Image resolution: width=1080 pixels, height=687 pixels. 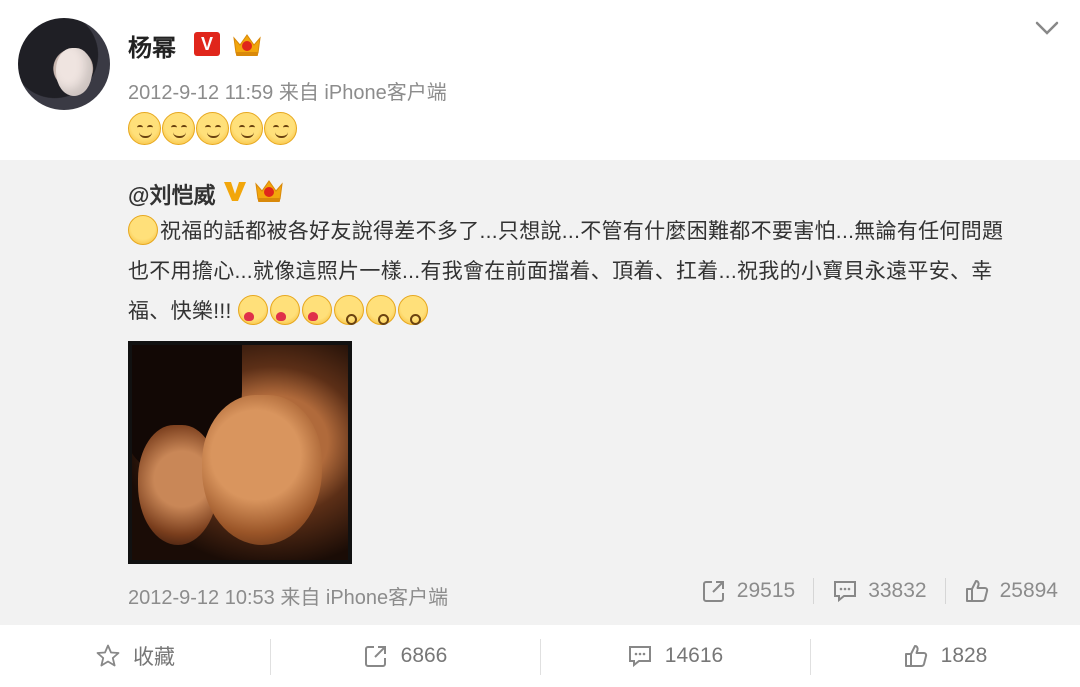 I want to click on post-meta: 2012-9-12 11:59 来自 iPhone客户端, so click(x=287, y=93).